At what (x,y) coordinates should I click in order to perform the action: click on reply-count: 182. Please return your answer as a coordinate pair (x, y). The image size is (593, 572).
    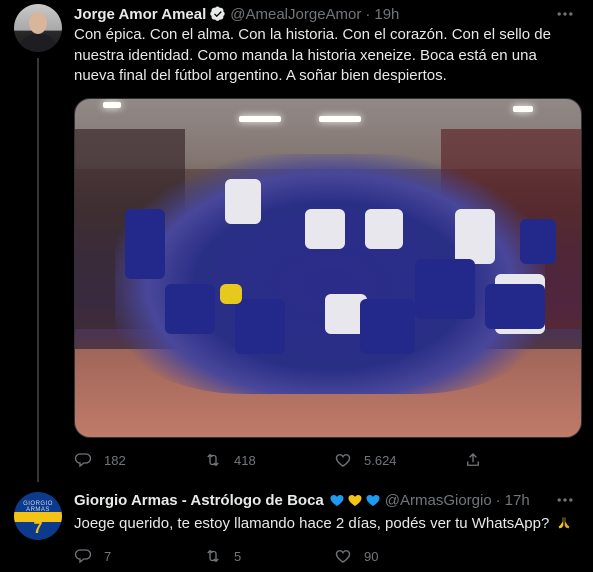
    Looking at the image, I should click on (115, 460).